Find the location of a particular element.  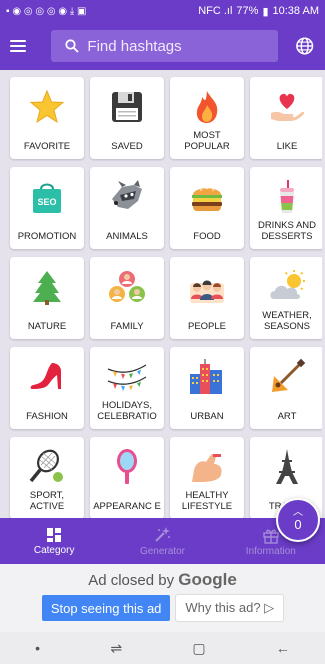

tab-category-label: Category is located at coordinates (54, 550).